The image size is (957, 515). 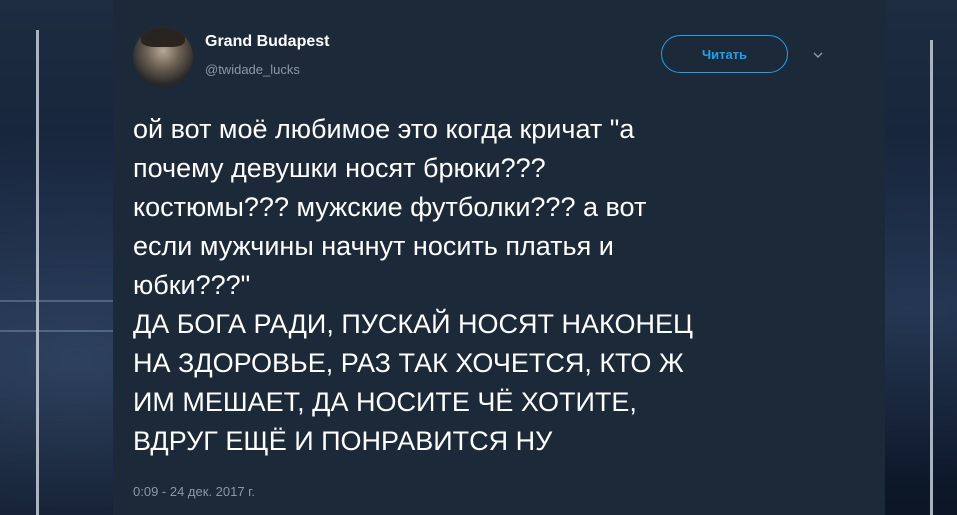 What do you see at coordinates (373, 246) in the screenshot?
I see `tweet-text-line: если мужчины начнут носить платья и` at bounding box center [373, 246].